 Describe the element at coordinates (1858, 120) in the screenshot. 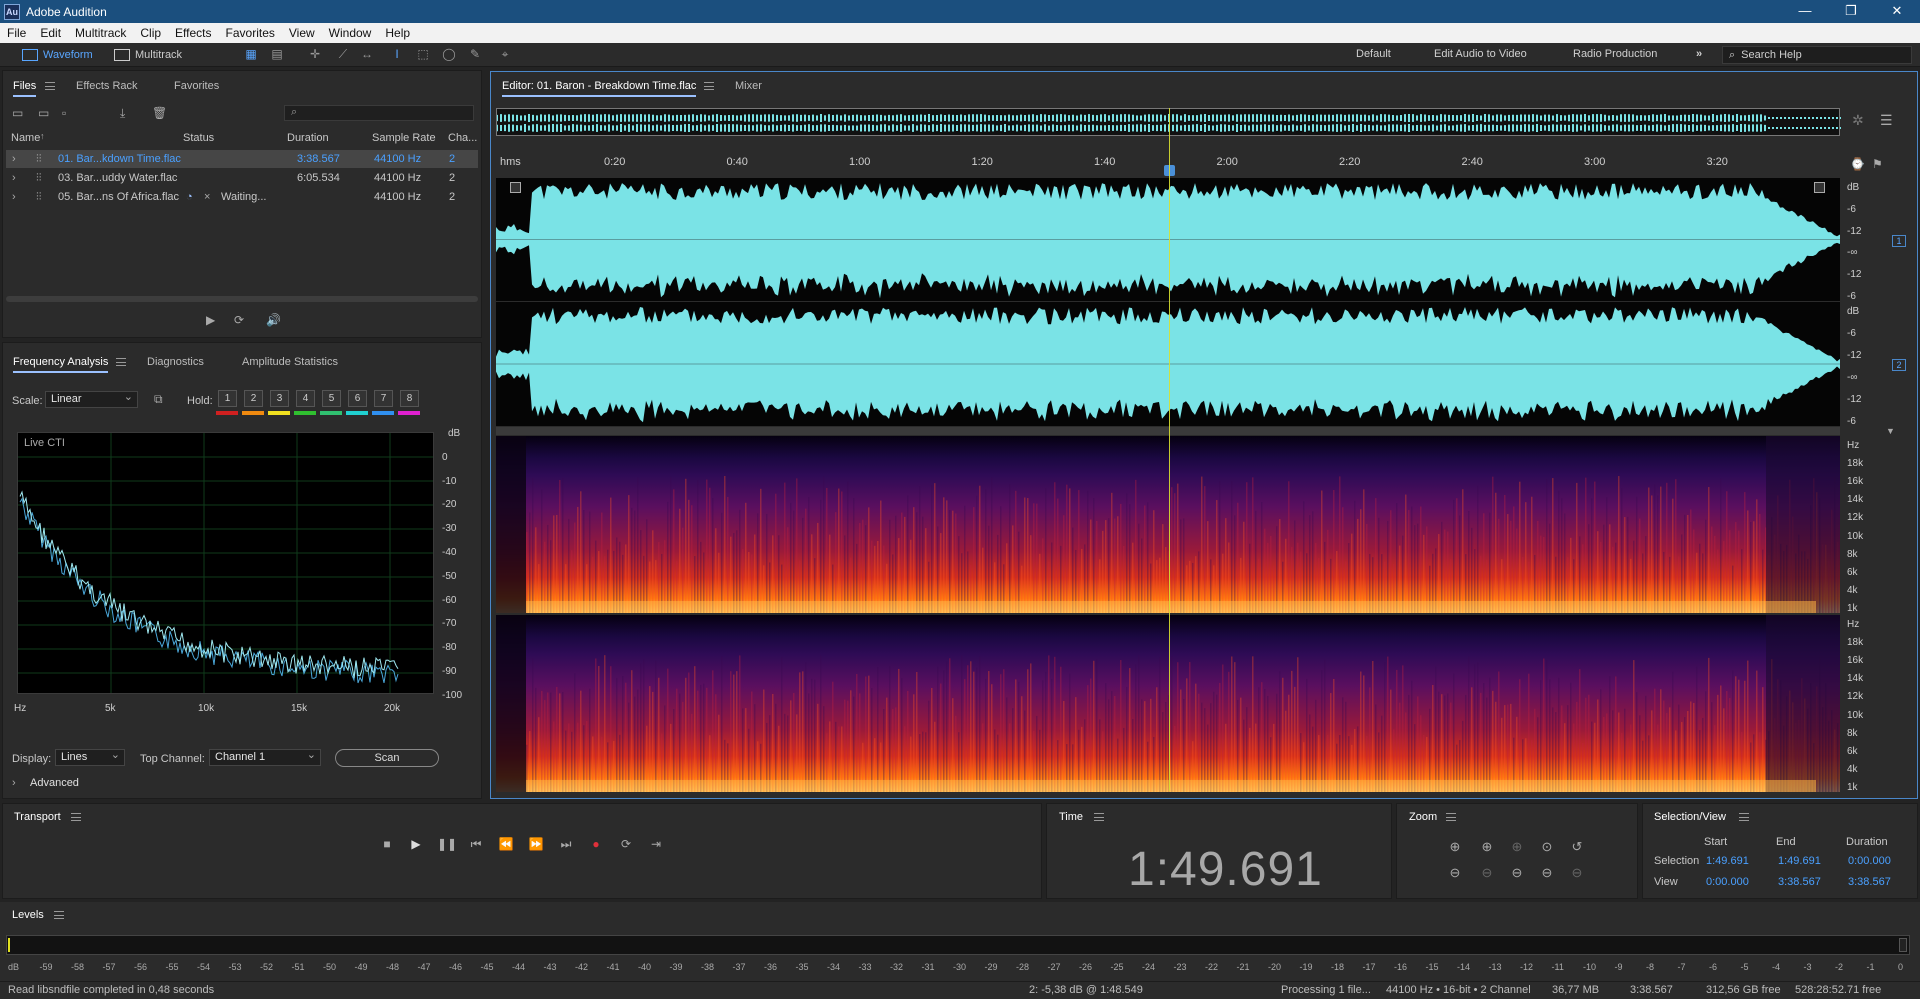

I see `zoom-to-selection-icon: ✲` at that location.